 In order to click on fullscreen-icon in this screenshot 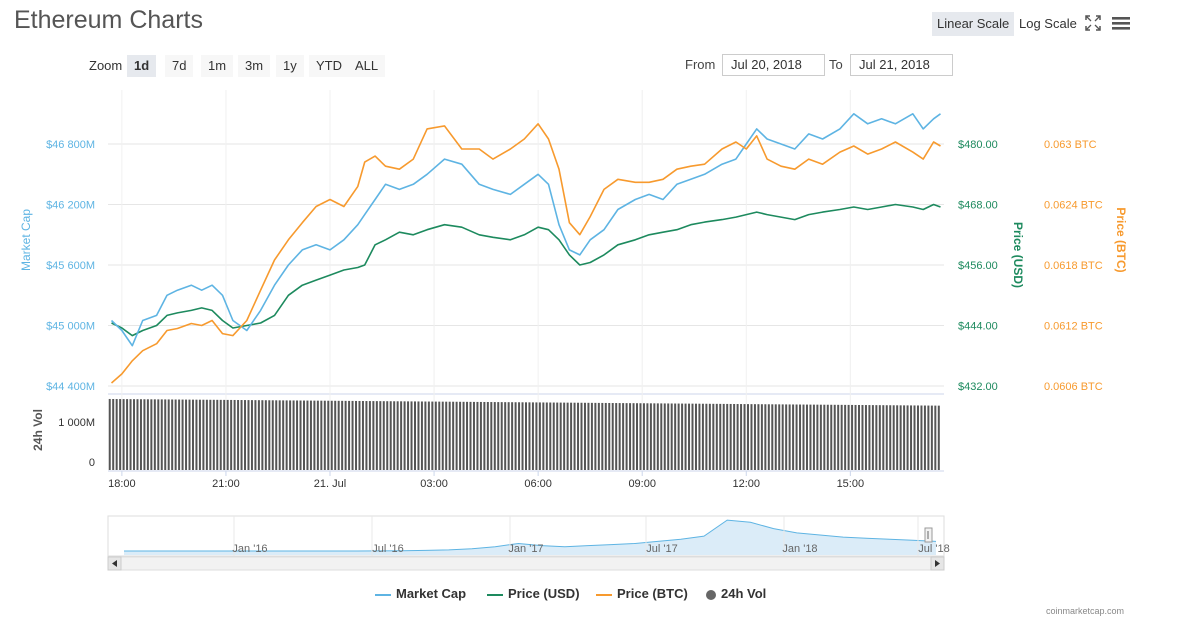, I will do `click(1095, 24)`.